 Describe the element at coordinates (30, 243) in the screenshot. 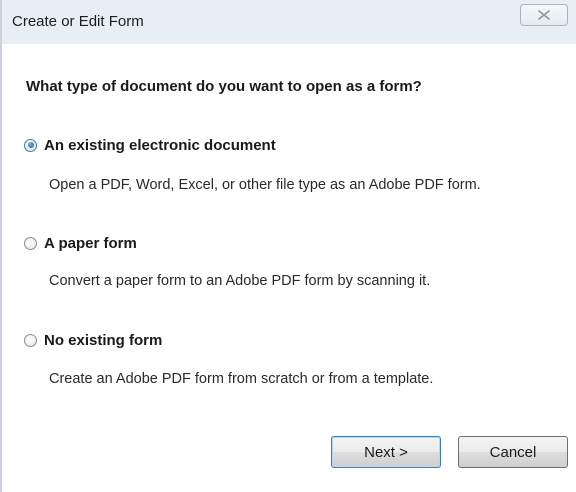

I see `radio-paper-form` at that location.